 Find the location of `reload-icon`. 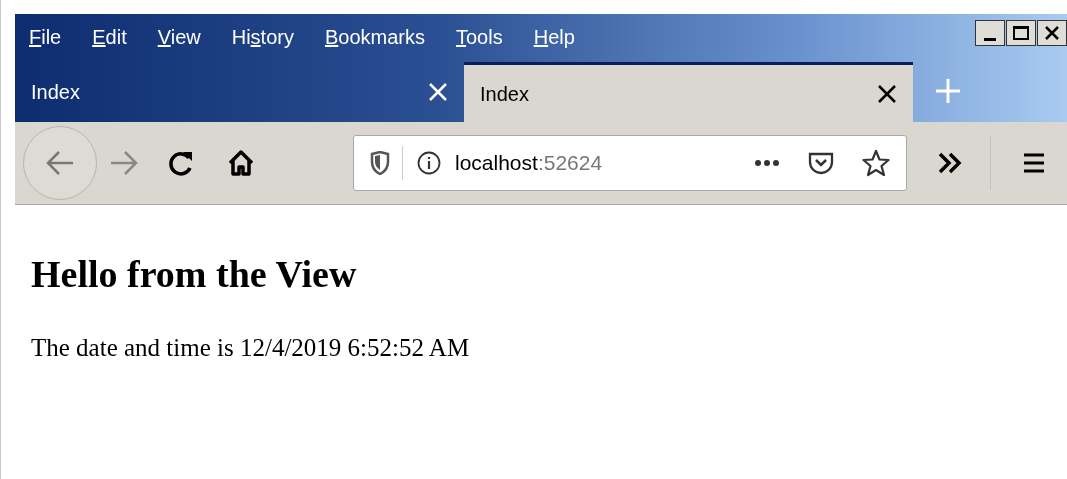

reload-icon is located at coordinates (181, 163).